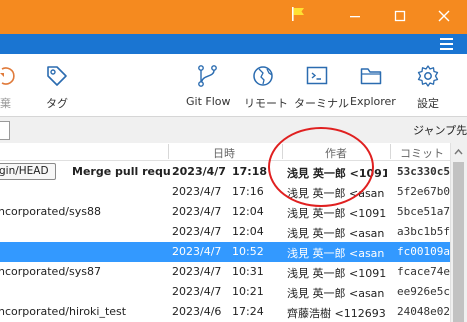 The height and width of the screenshot is (322, 467). What do you see at coordinates (355, 16) in the screenshot?
I see `minimize-icon` at bounding box center [355, 16].